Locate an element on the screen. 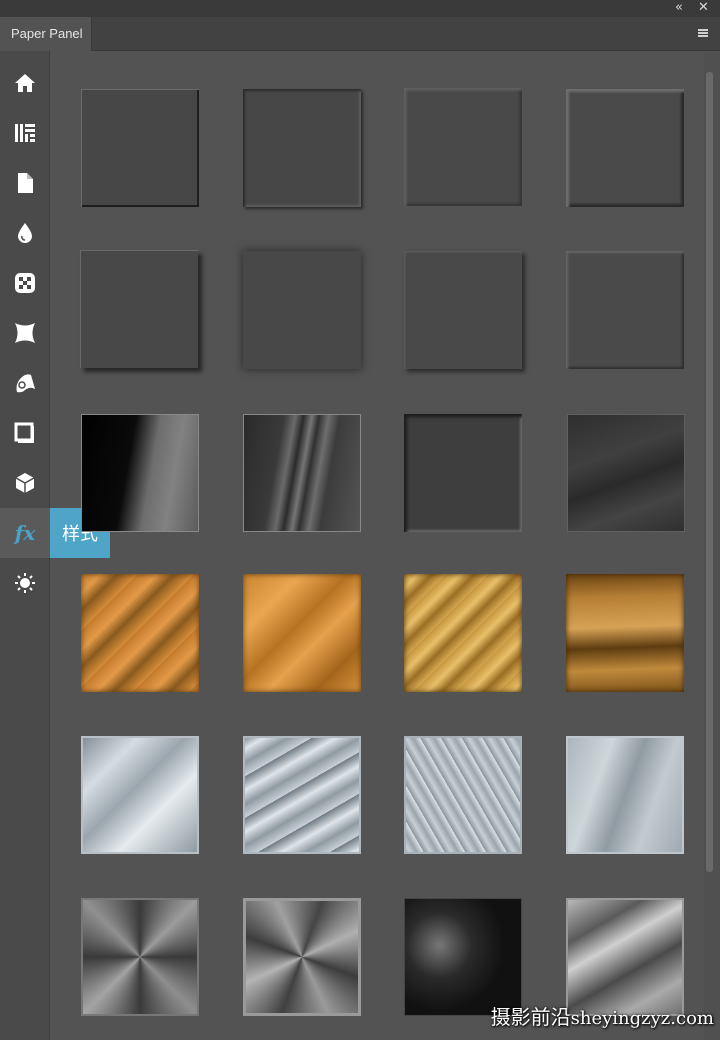 Image resolution: width=720 pixels, height=1040 pixels. sidebar-item-patterns is located at coordinates (25, 133).